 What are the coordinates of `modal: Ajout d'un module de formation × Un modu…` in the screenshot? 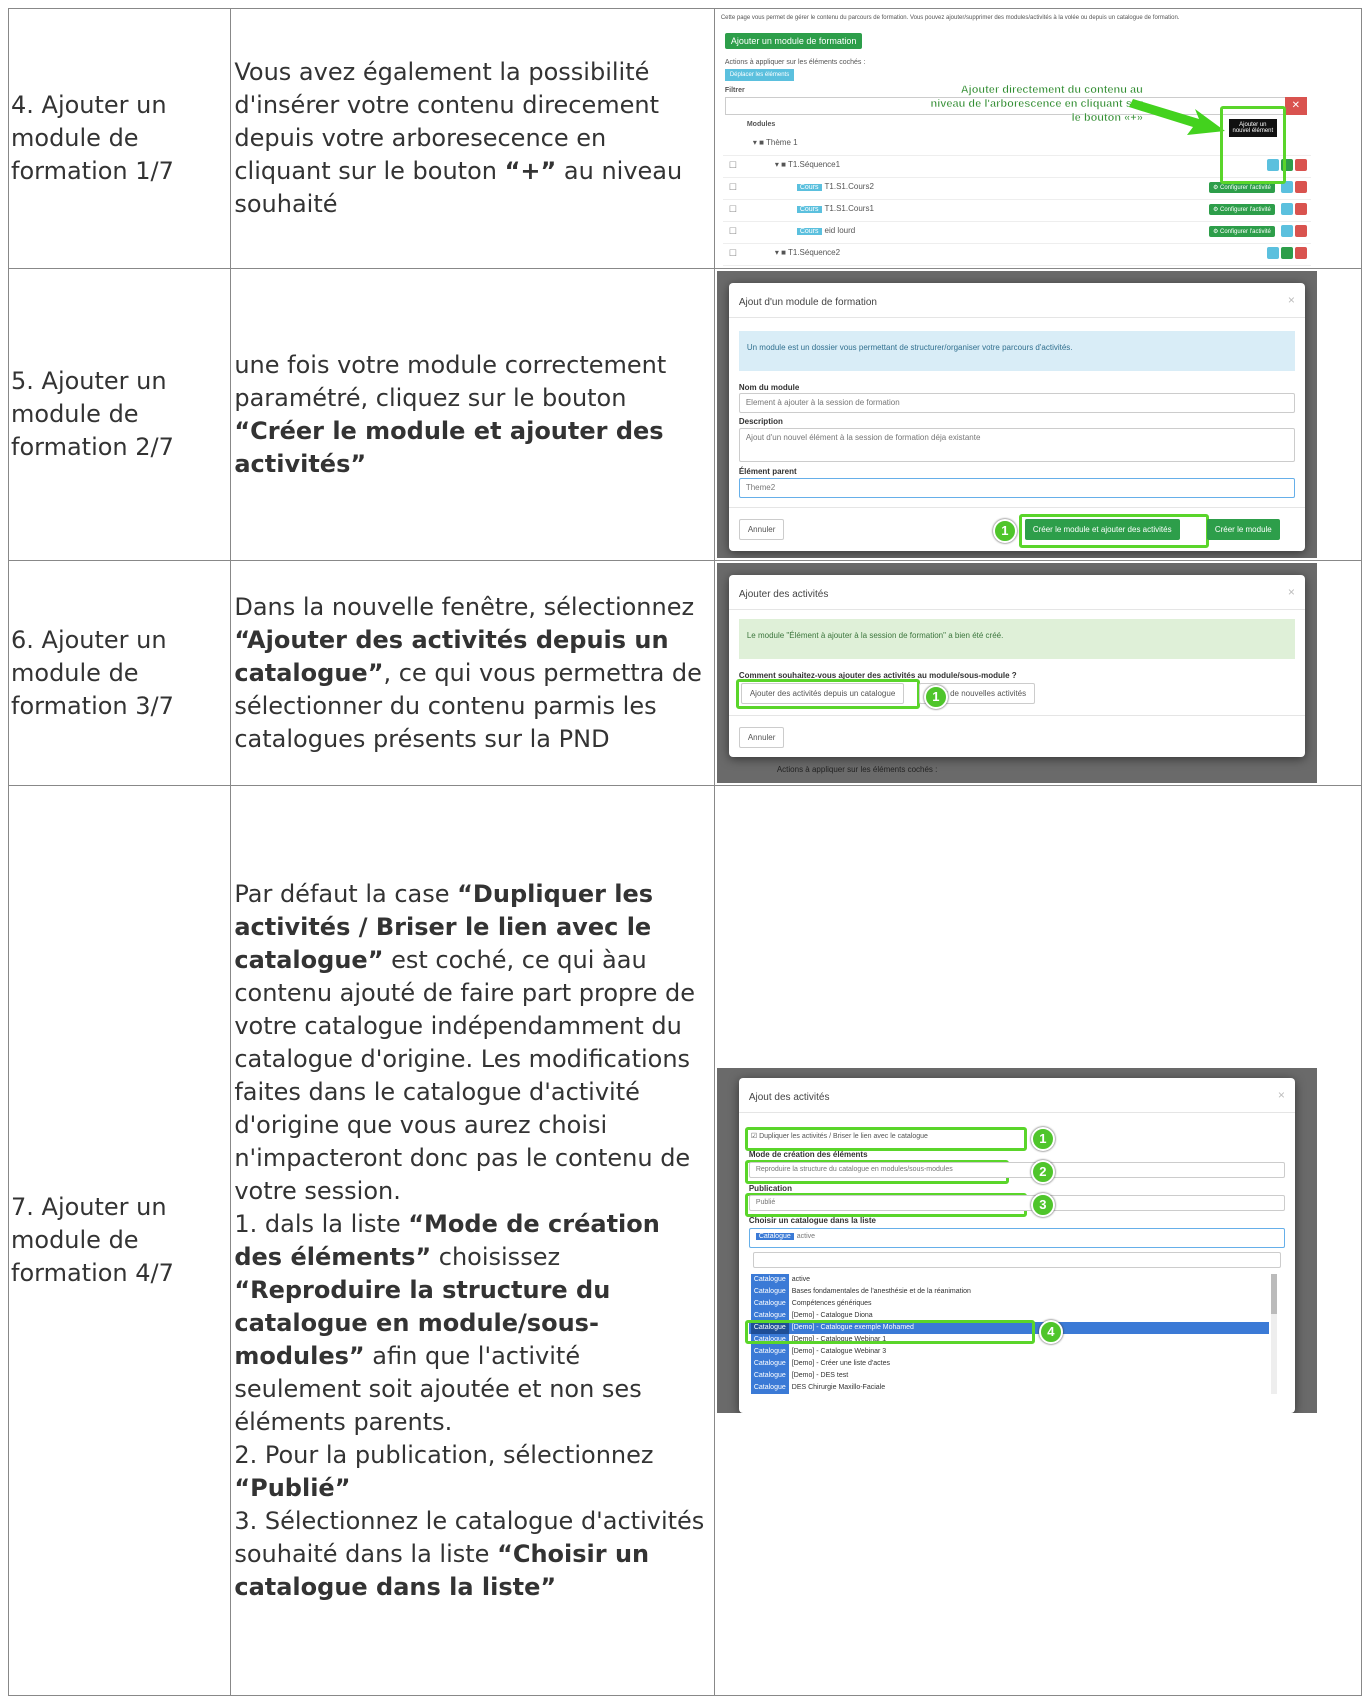 It's located at (1016, 417).